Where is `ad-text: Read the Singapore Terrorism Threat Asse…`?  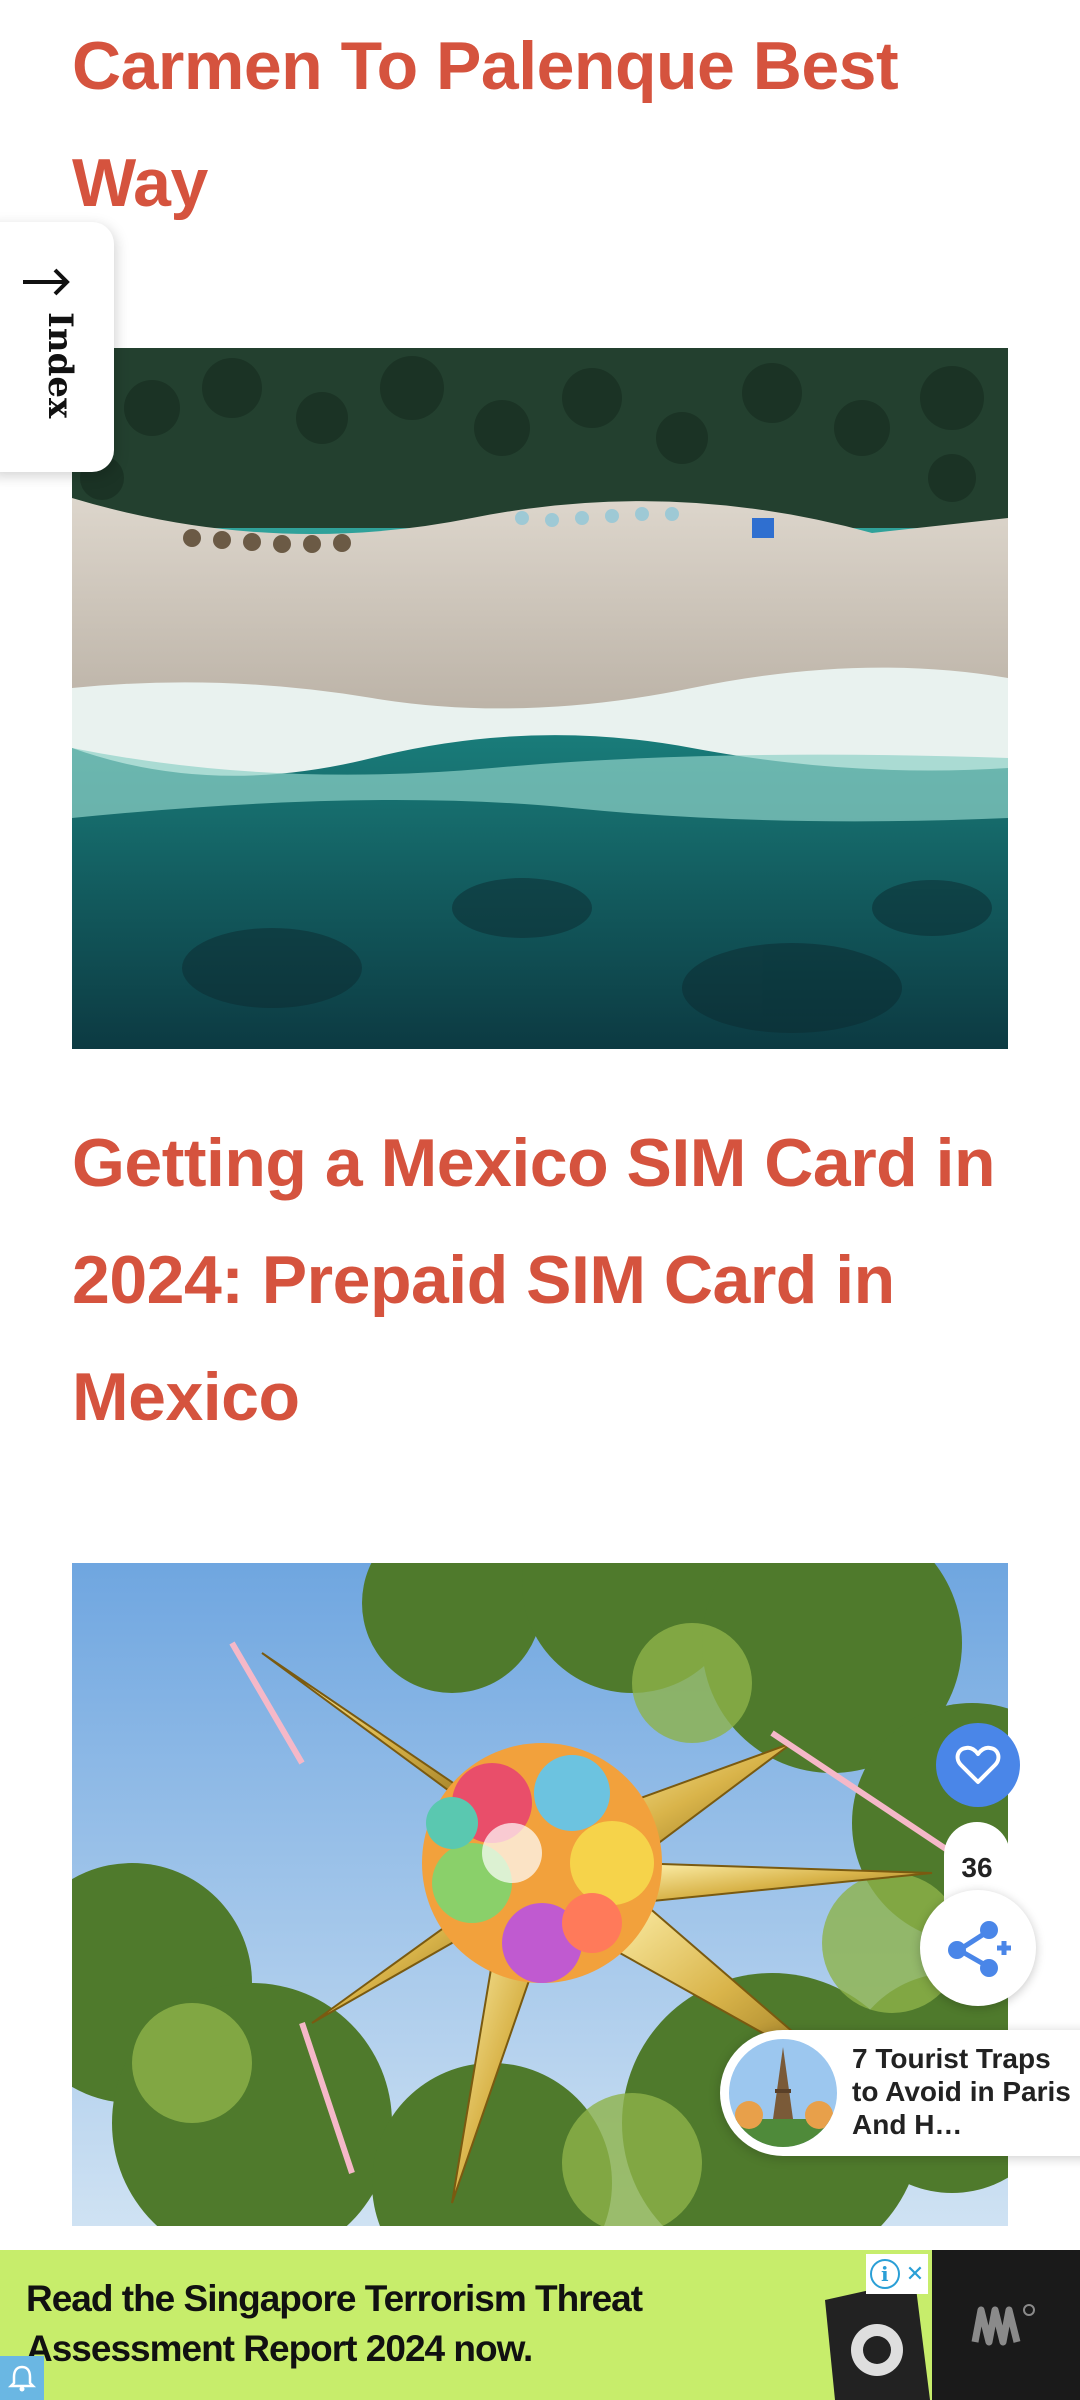
ad-text: Read the Singapore Terrorism Threat Asse… is located at coordinates (334, 2323).